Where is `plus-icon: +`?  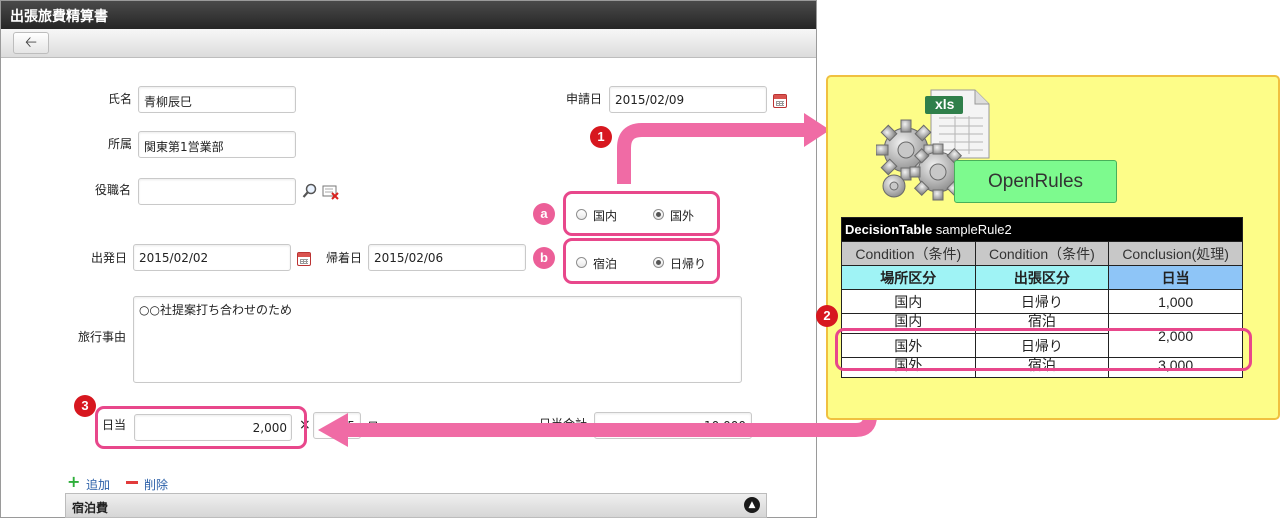
plus-icon: + is located at coordinates (73, 482).